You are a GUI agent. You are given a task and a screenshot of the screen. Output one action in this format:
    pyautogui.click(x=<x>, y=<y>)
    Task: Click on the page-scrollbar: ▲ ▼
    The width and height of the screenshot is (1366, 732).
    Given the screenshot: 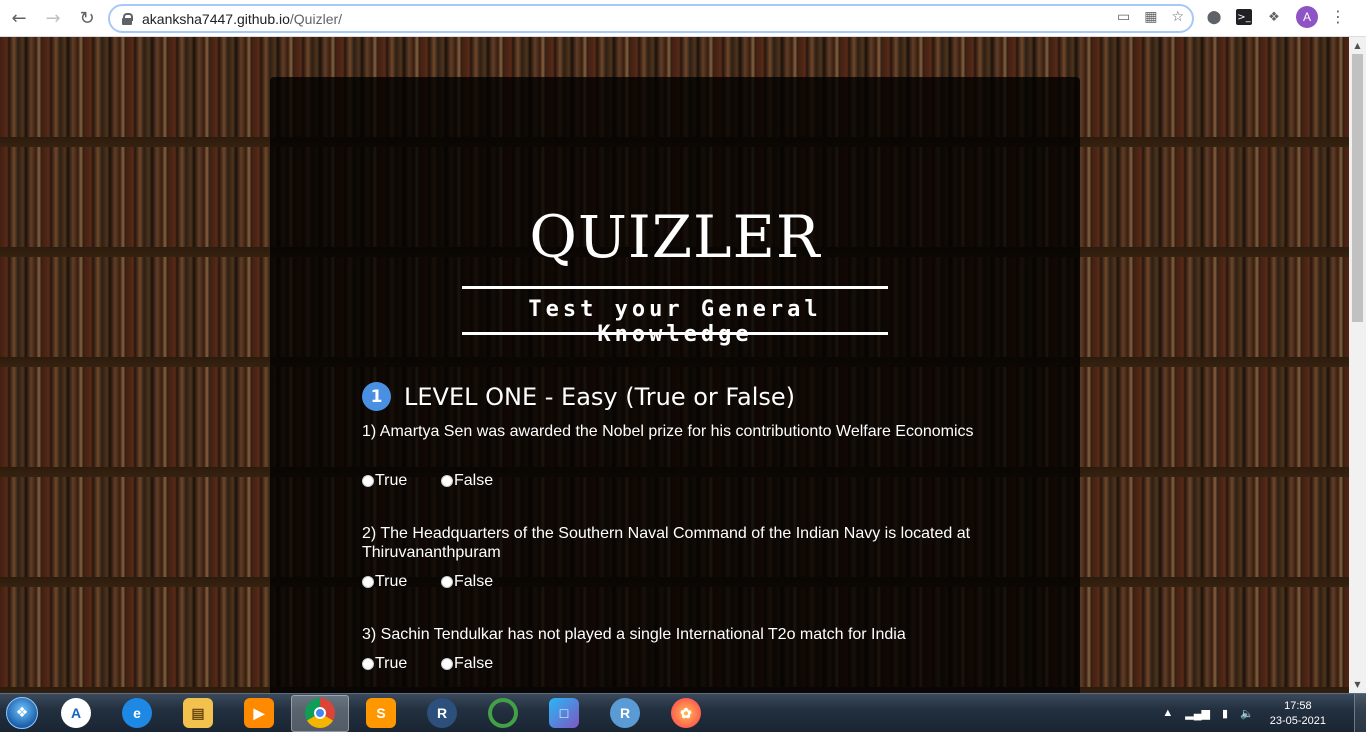 What is the action you would take?
    pyautogui.click(x=1357, y=365)
    